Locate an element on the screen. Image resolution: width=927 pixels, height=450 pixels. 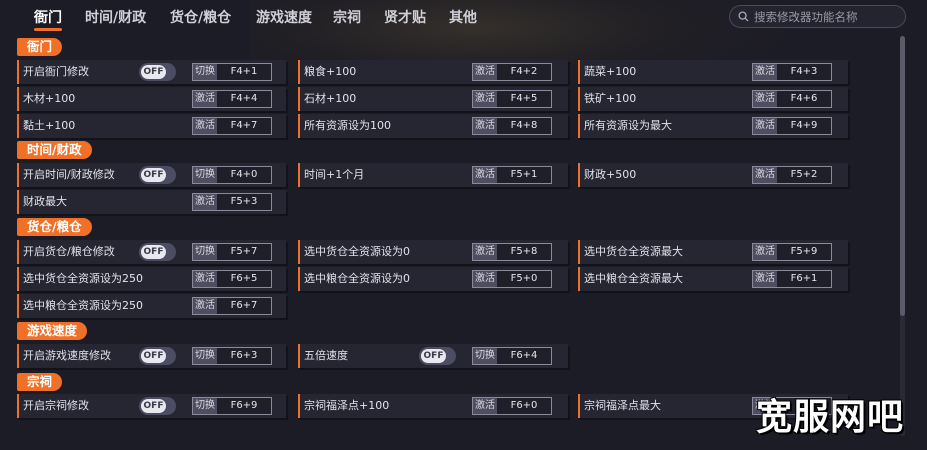
hotkey-box: 激活 F4+4 is located at coordinates (232, 99).